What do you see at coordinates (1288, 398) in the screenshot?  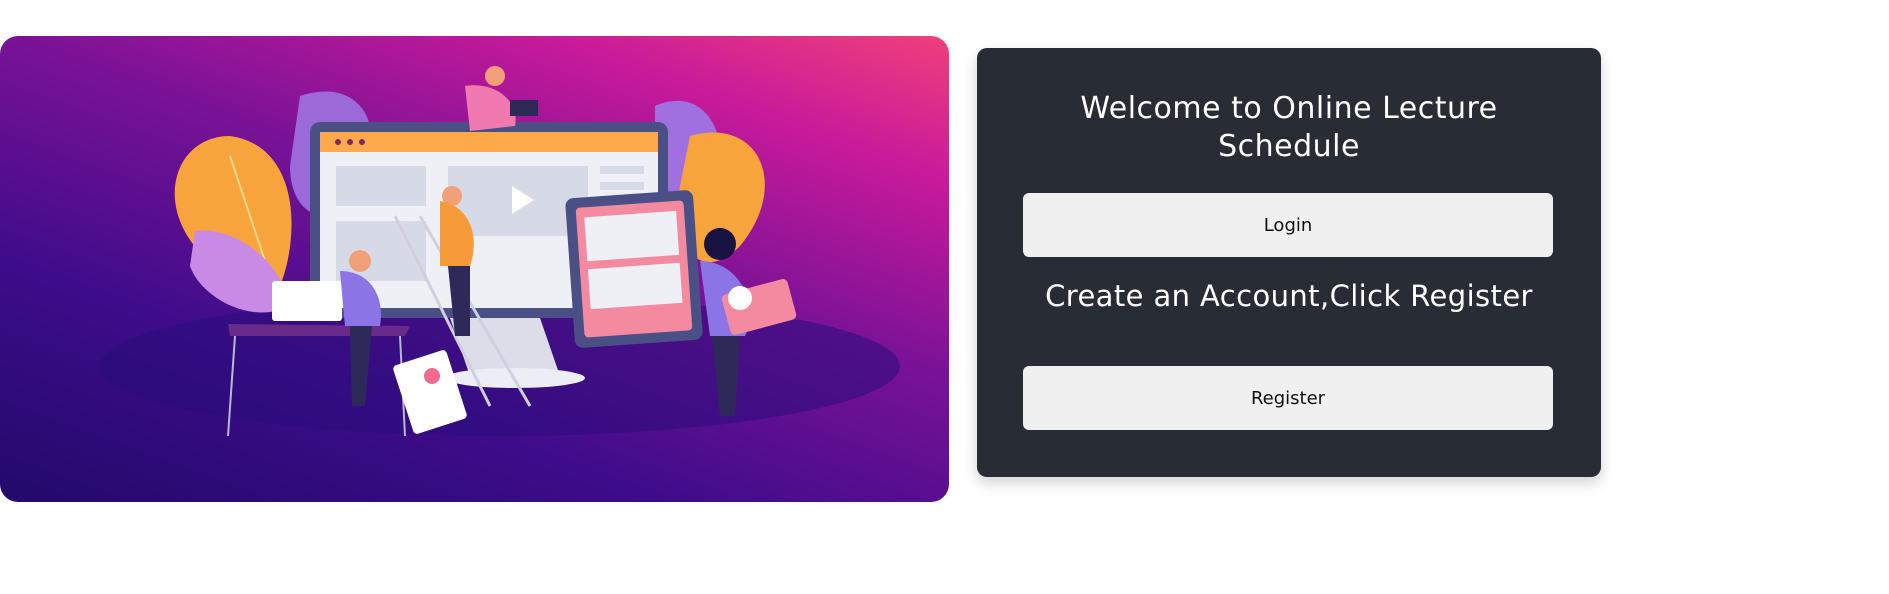 I see `register-button: Register` at bounding box center [1288, 398].